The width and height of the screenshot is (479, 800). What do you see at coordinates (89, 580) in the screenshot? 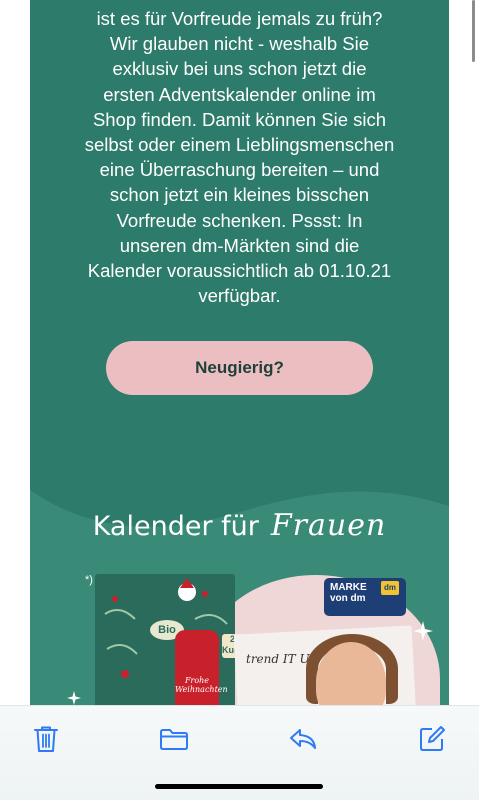
I see `asterisk-note: *)` at bounding box center [89, 580].